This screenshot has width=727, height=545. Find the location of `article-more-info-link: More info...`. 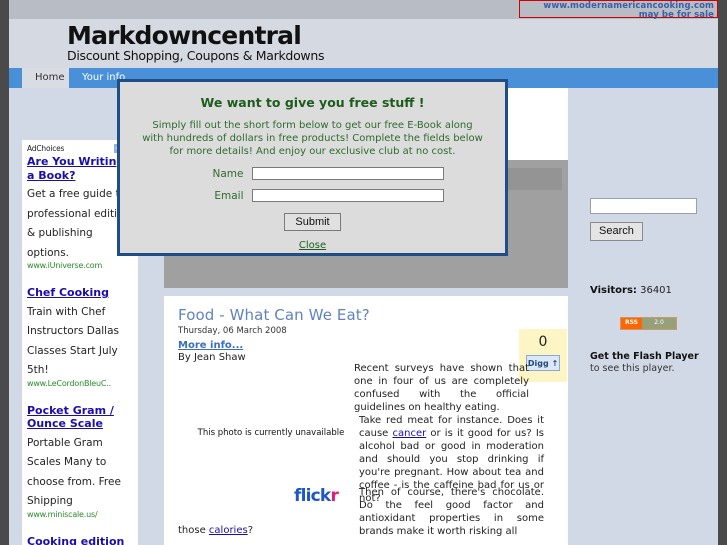

article-more-info-link: More info... is located at coordinates (210, 345).